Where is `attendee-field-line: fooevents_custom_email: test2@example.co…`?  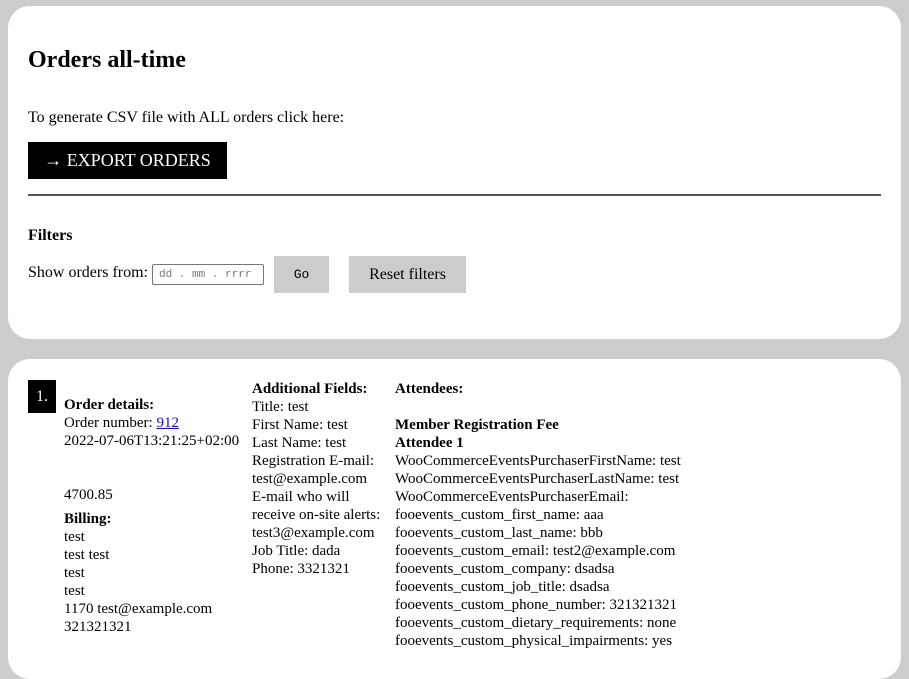 attendee-field-line: fooevents_custom_email: test2@example.co… is located at coordinates (535, 551).